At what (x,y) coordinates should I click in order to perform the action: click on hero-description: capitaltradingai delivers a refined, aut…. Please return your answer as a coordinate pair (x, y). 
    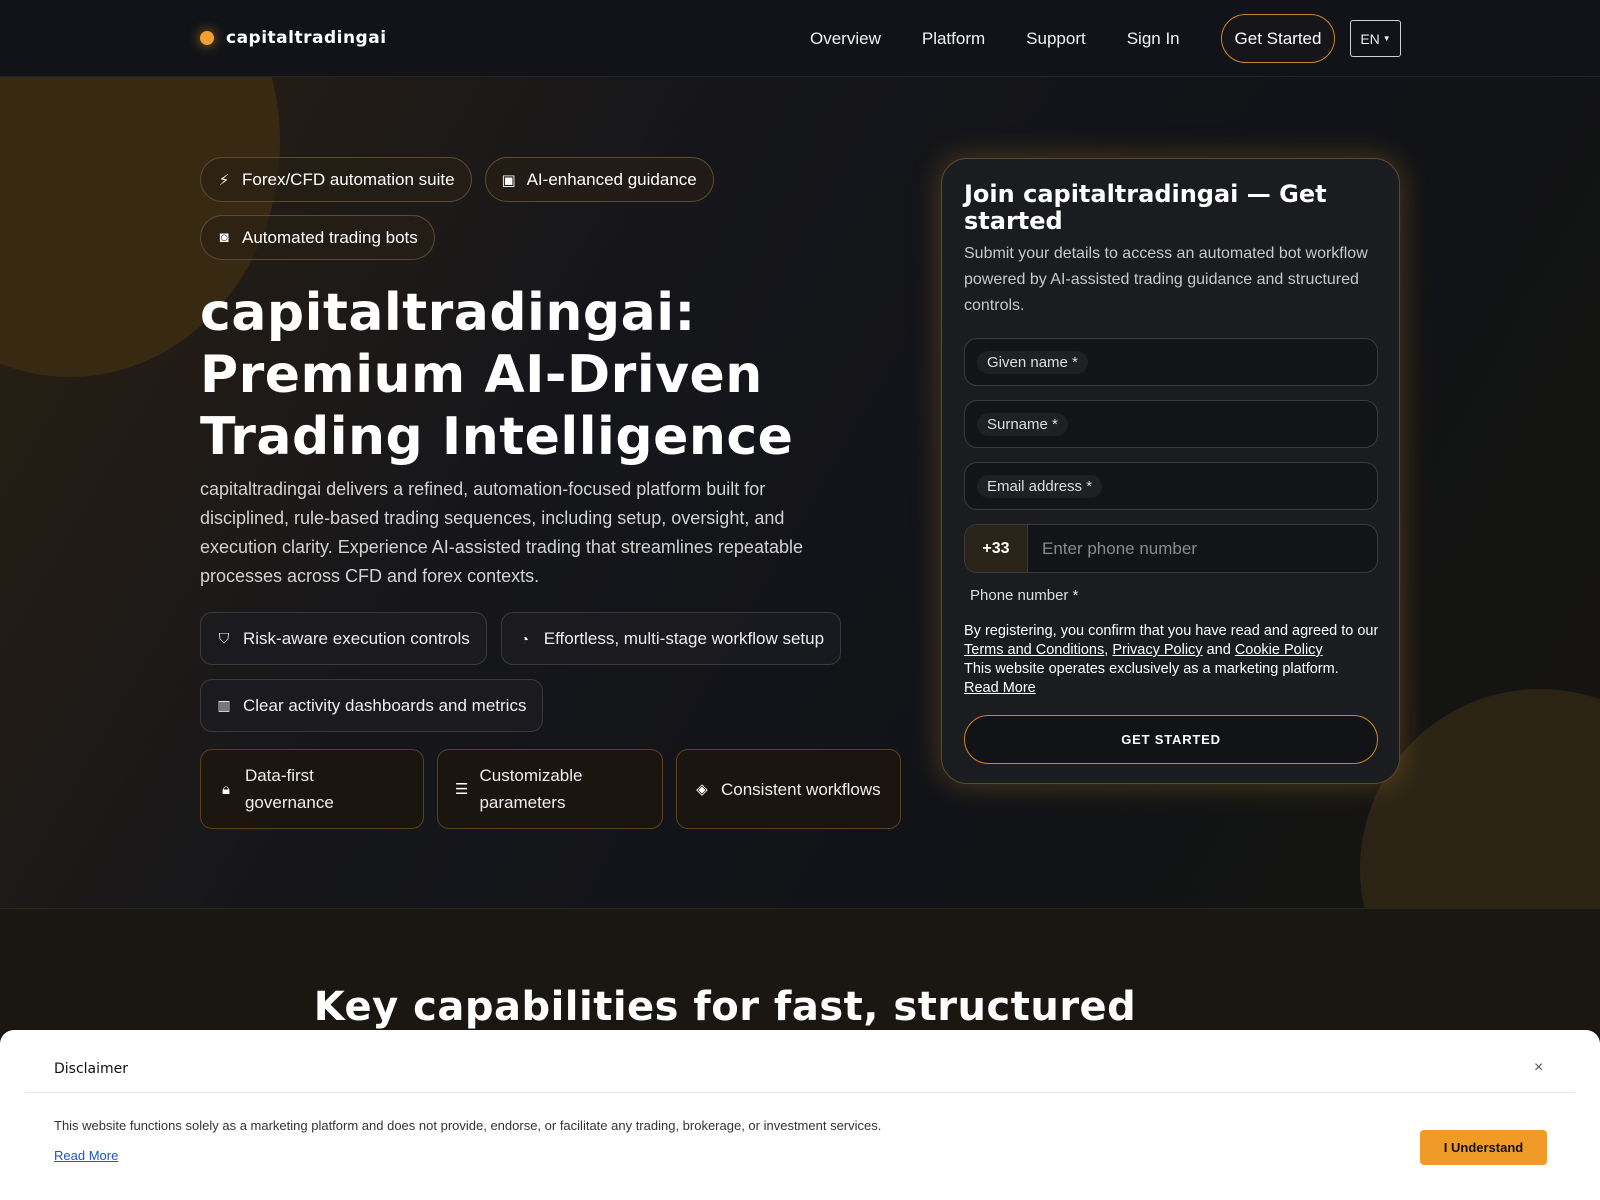
    Looking at the image, I should click on (501, 532).